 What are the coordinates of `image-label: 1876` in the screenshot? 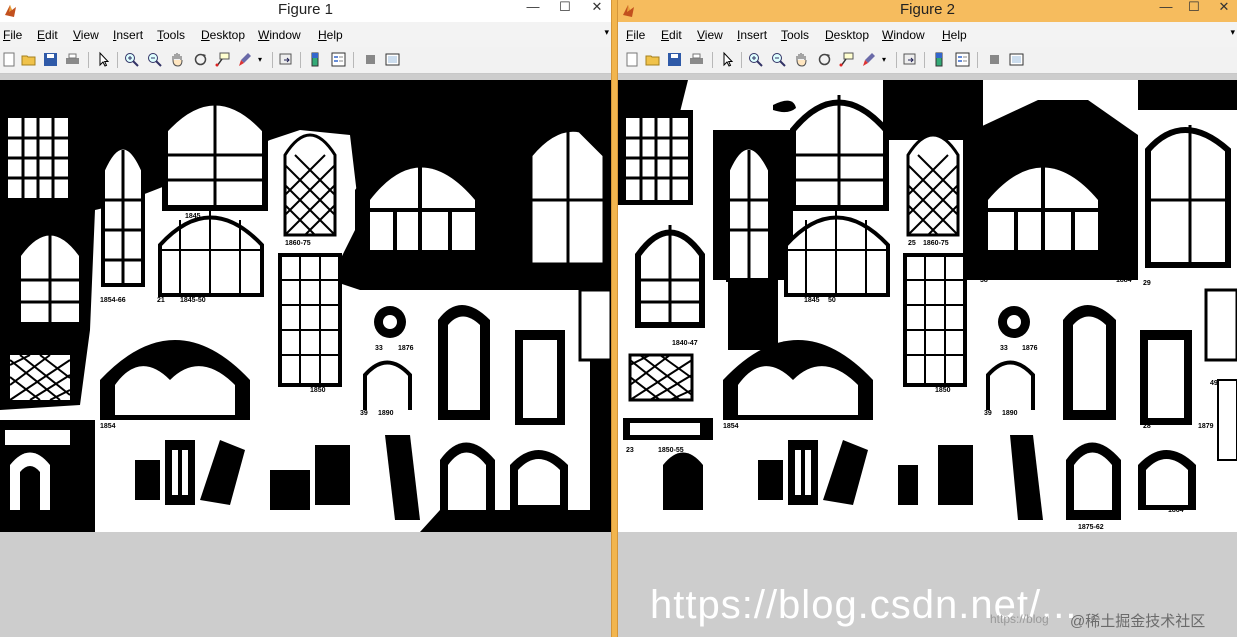 It's located at (406, 348).